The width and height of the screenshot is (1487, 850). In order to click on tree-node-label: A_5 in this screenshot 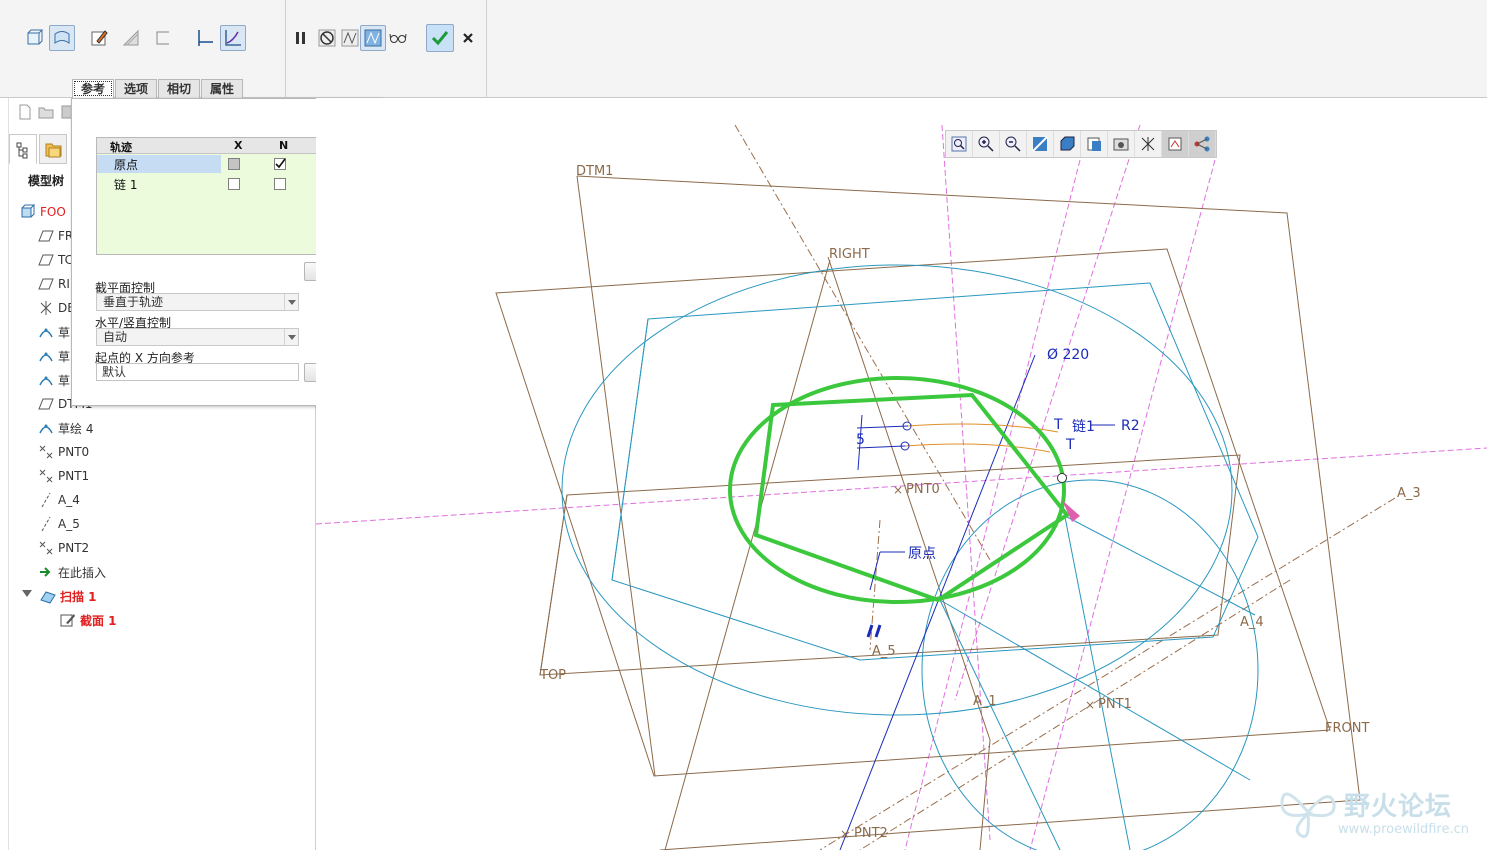, I will do `click(69, 524)`.